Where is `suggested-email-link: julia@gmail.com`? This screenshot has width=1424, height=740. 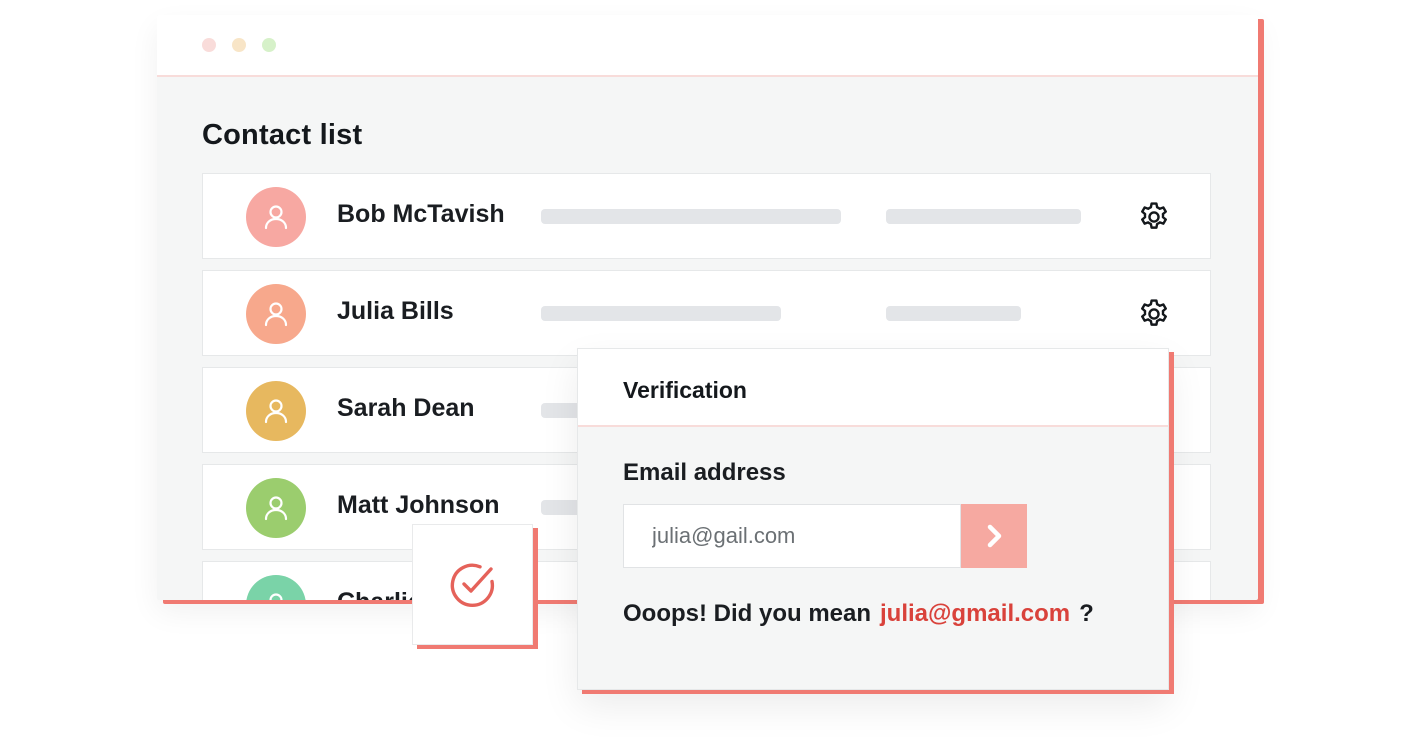 suggested-email-link: julia@gmail.com is located at coordinates (975, 613).